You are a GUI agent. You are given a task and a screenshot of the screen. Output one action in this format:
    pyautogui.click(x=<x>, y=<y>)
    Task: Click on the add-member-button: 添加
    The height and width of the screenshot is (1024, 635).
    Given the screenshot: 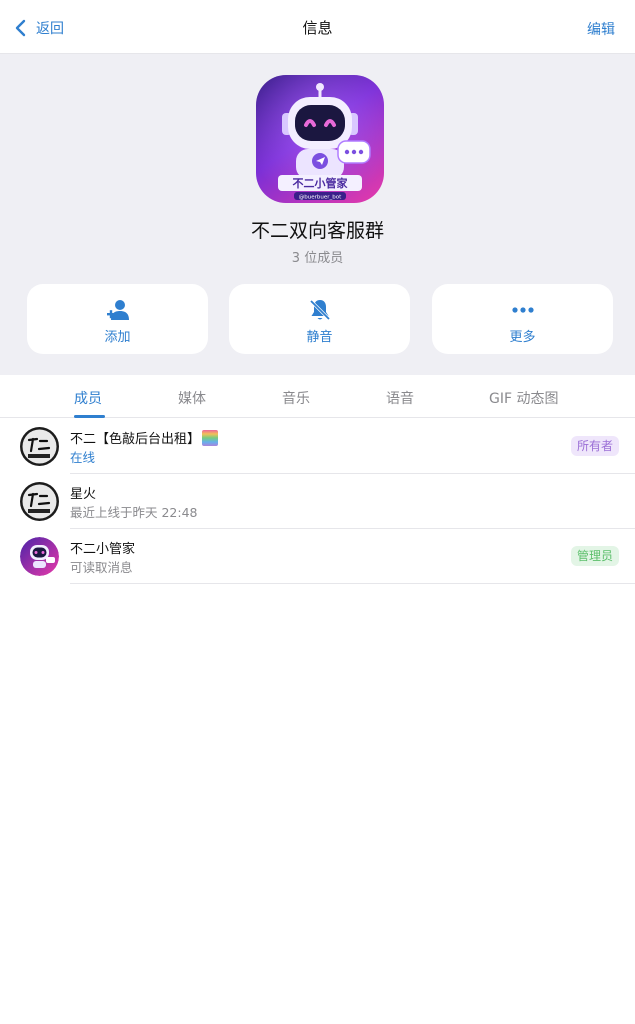 What is the action you would take?
    pyautogui.click(x=117, y=319)
    